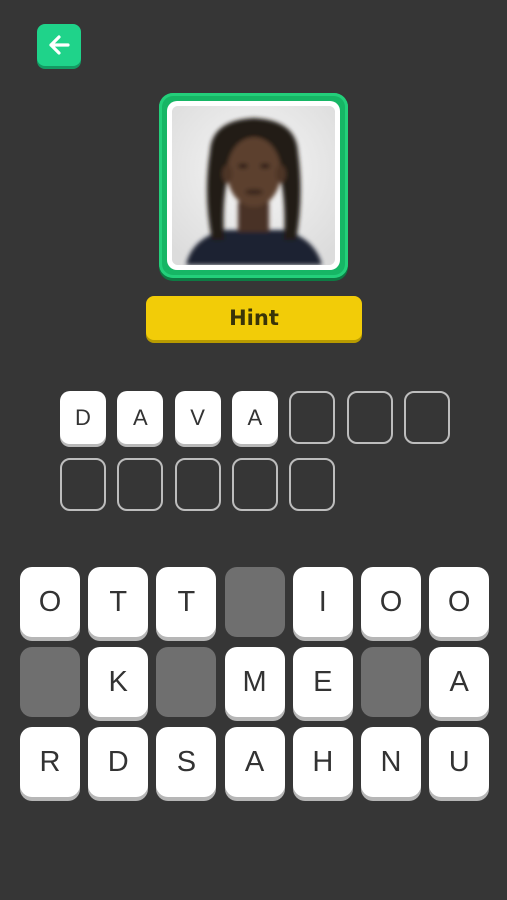 The height and width of the screenshot is (900, 507). Describe the element at coordinates (322, 682) in the screenshot. I see `letter-key: E` at that location.